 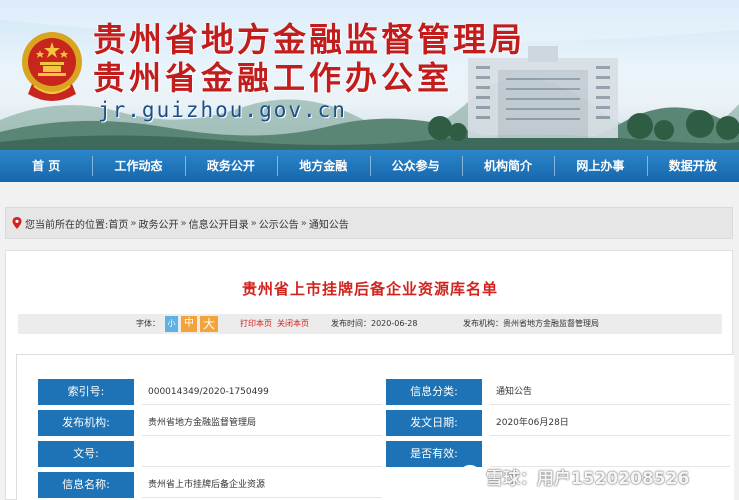 I want to click on breadcrumb-notices: 通知公告, so click(x=329, y=223).